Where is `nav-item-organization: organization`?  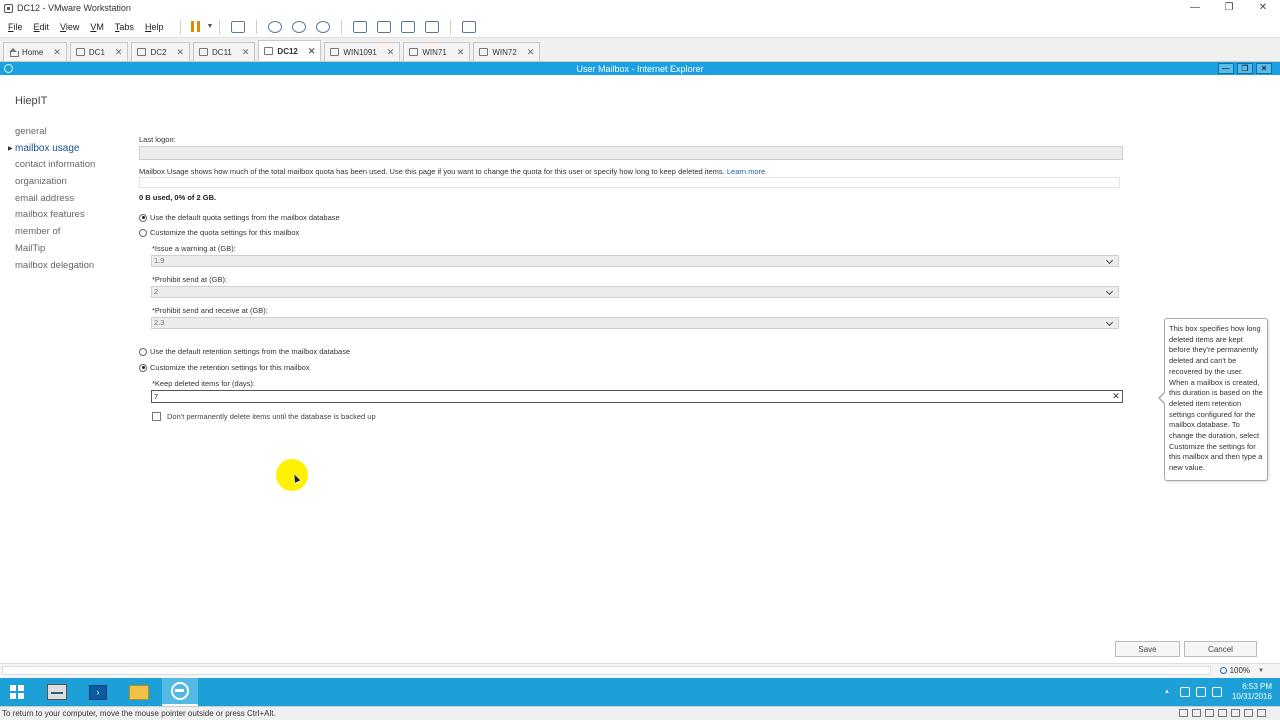
nav-item-organization: organization is located at coordinates (55, 182).